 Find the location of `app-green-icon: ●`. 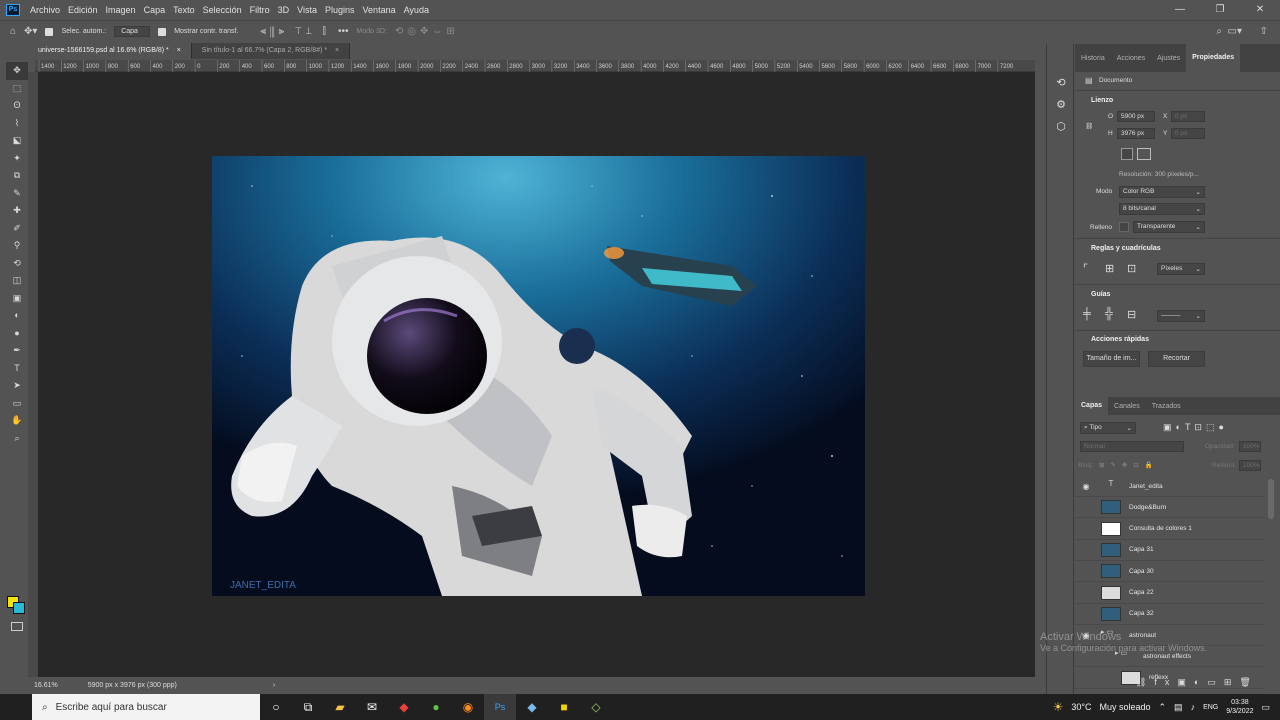

app-green-icon: ● is located at coordinates (436, 707).